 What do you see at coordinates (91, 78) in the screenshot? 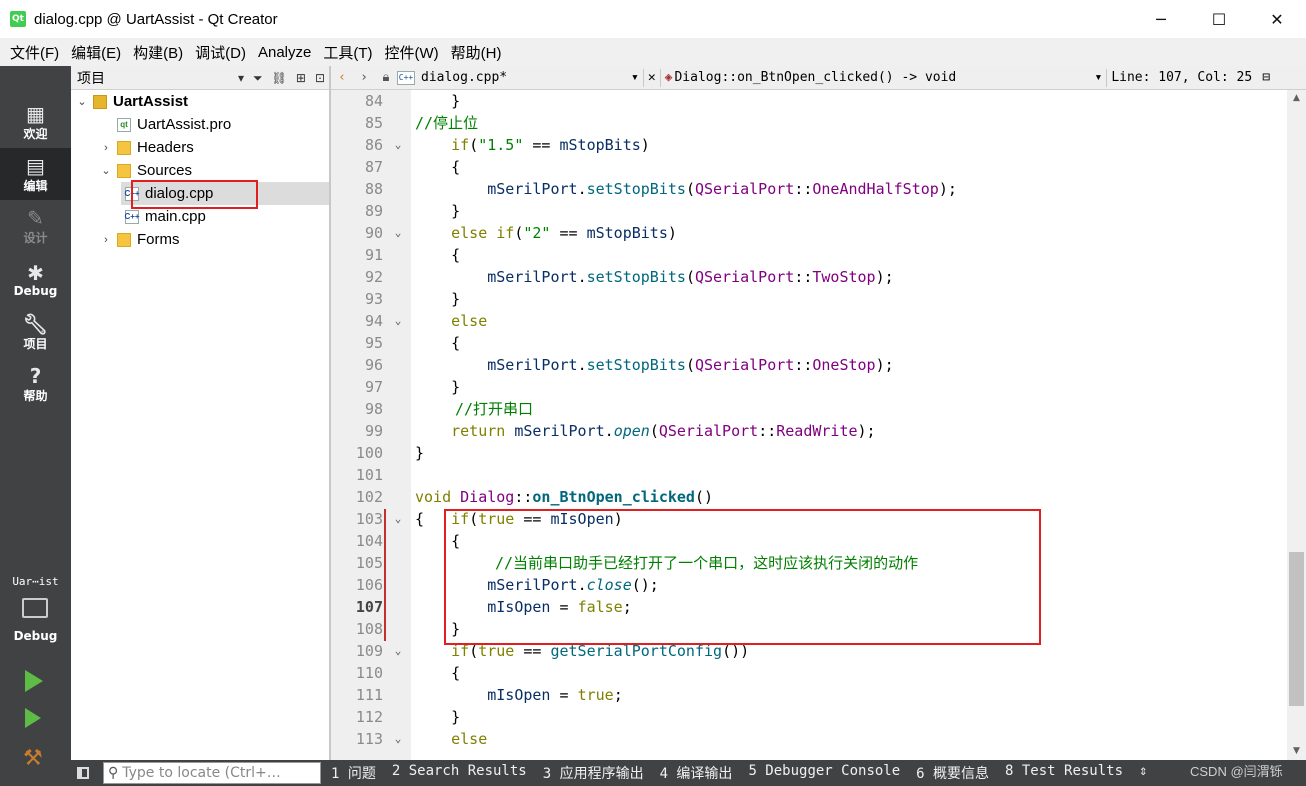
I see `project-pane-title: 项目` at bounding box center [91, 78].